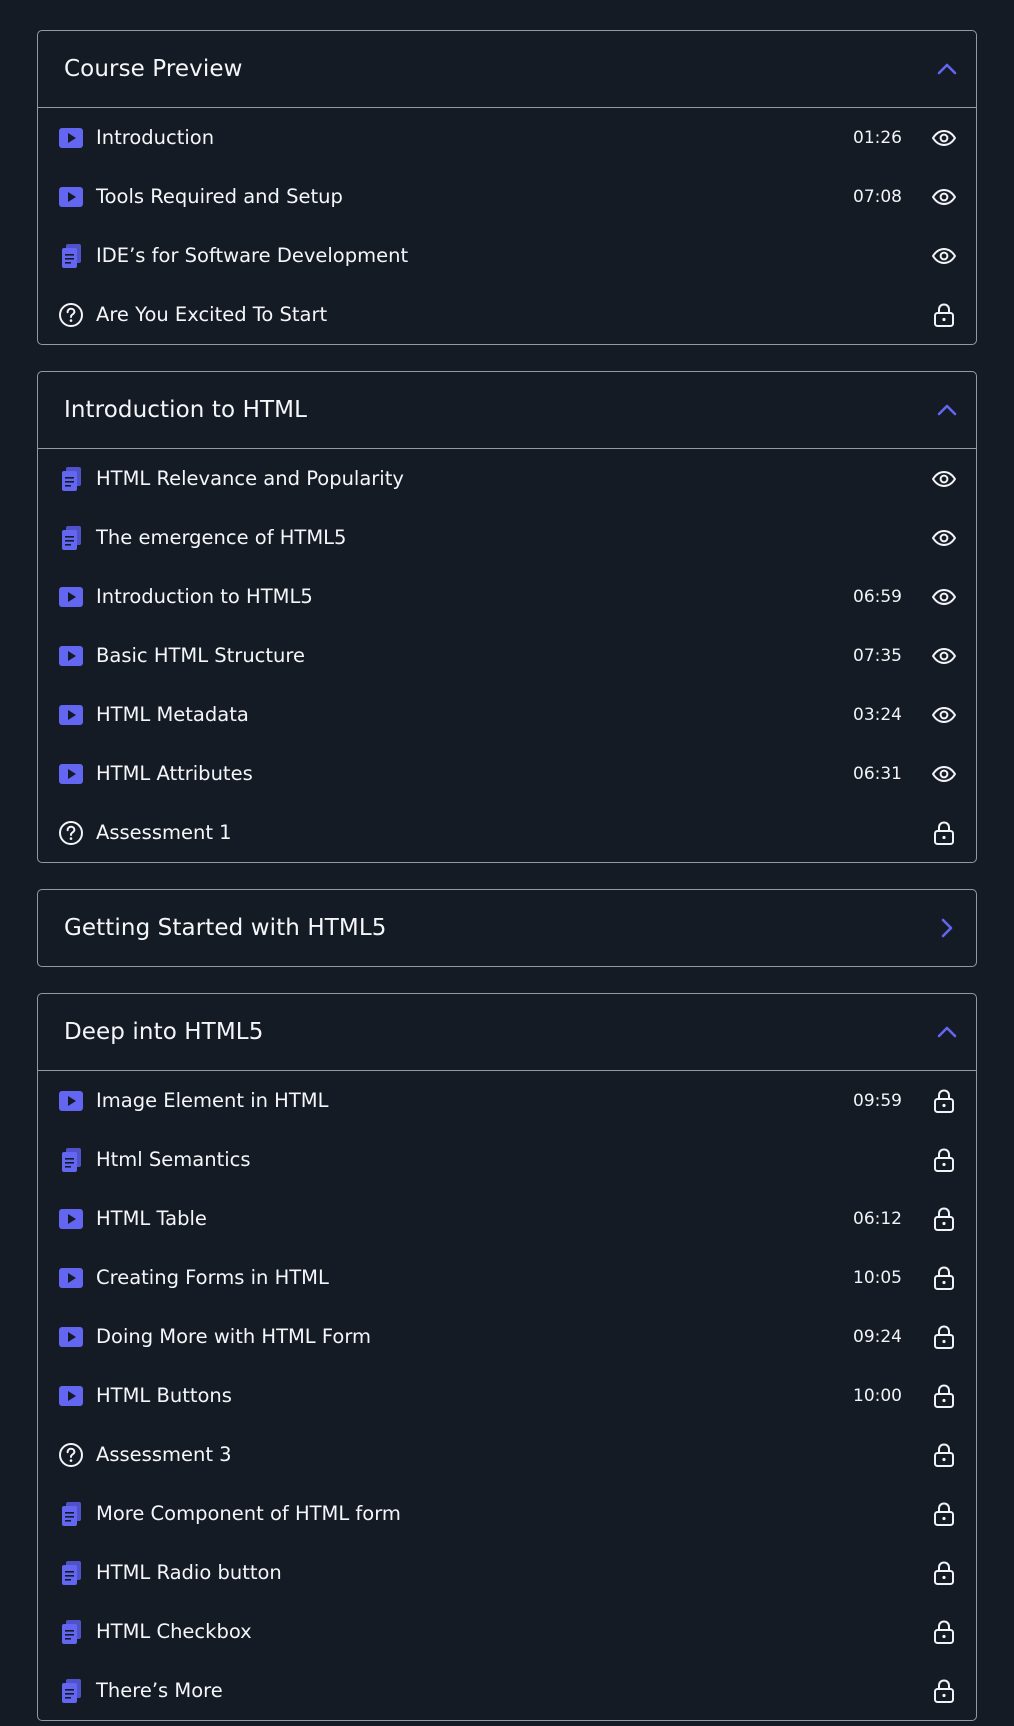 The width and height of the screenshot is (1014, 1726). I want to click on lesson-title: Image Element in HTML, so click(474, 1100).